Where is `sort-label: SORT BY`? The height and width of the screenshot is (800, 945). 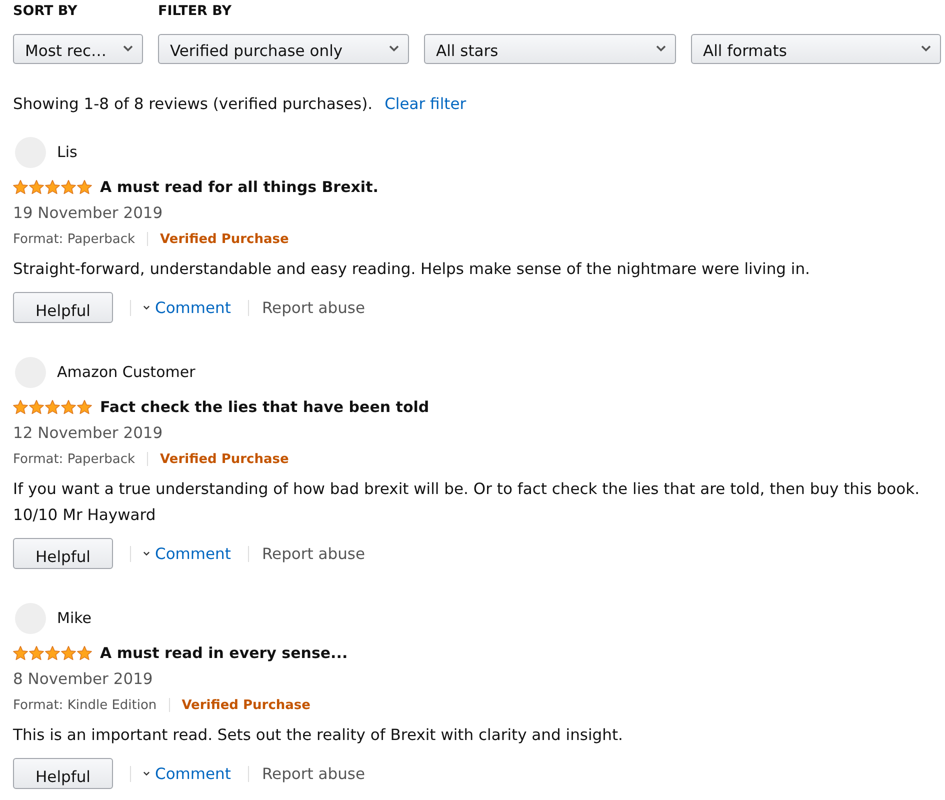 sort-label: SORT BY is located at coordinates (45, 11).